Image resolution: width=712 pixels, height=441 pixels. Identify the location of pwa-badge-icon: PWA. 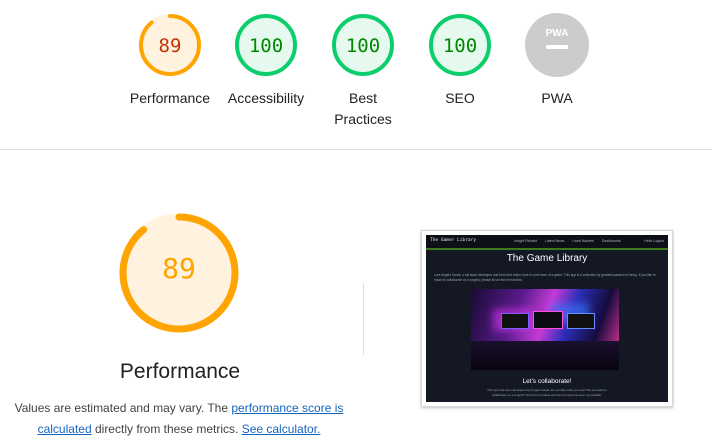
(557, 45).